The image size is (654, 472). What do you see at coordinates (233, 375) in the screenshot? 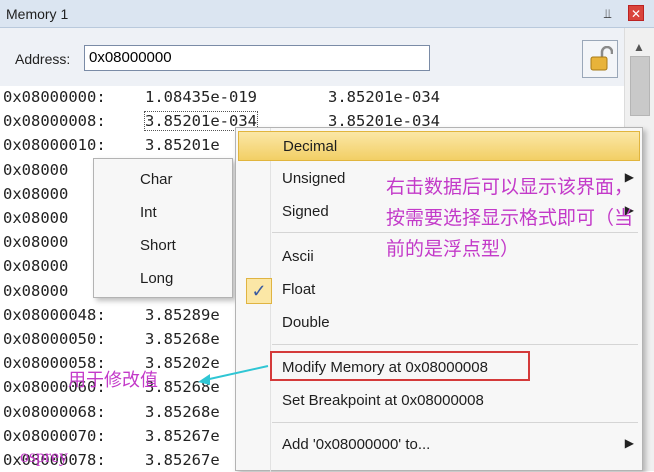
I see `annotation-arrow` at bounding box center [233, 375].